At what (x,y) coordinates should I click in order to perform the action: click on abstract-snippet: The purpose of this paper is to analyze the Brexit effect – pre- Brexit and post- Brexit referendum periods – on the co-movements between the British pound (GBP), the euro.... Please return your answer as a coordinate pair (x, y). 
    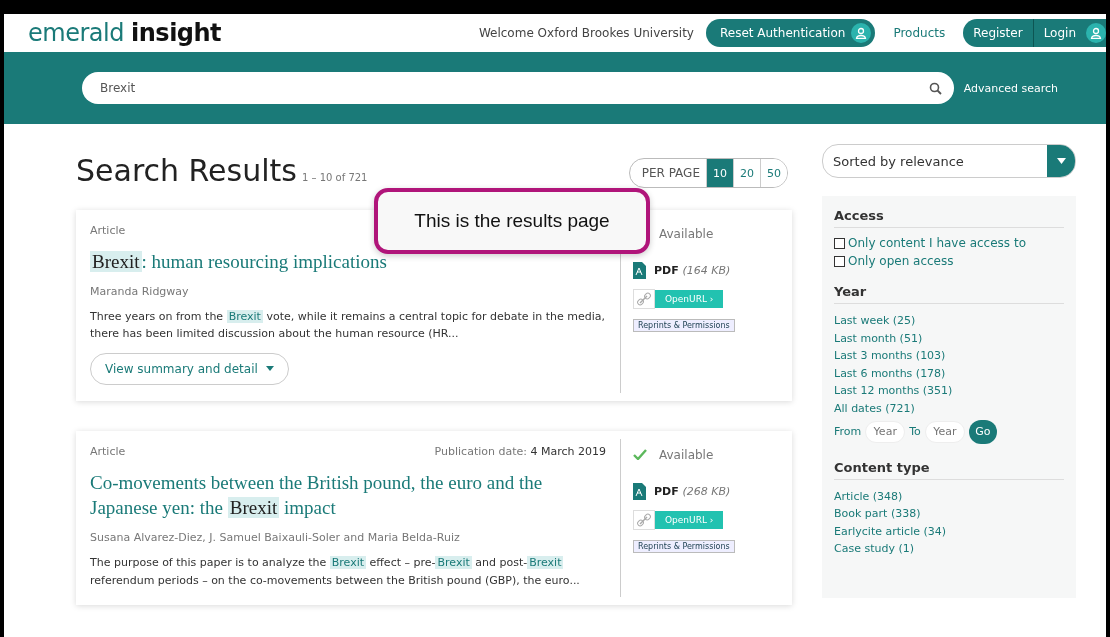
    Looking at the image, I should click on (335, 572).